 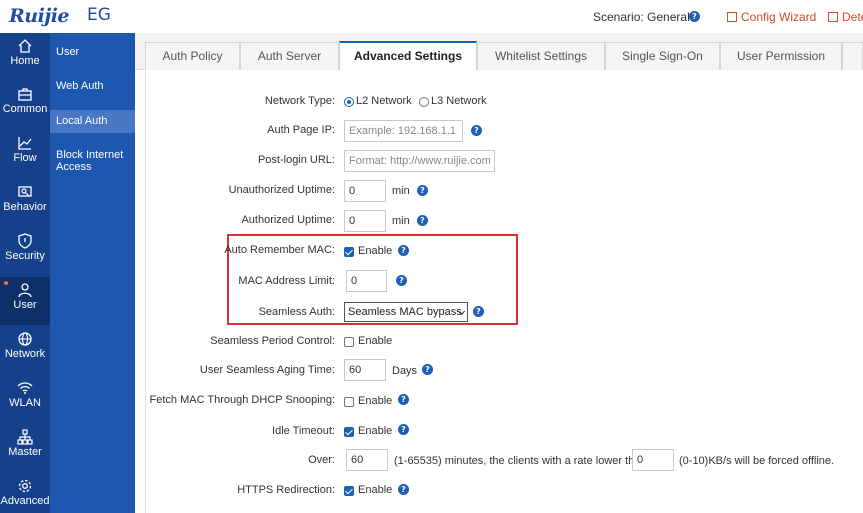 I want to click on https-redirection-checkbox, so click(x=349, y=491).